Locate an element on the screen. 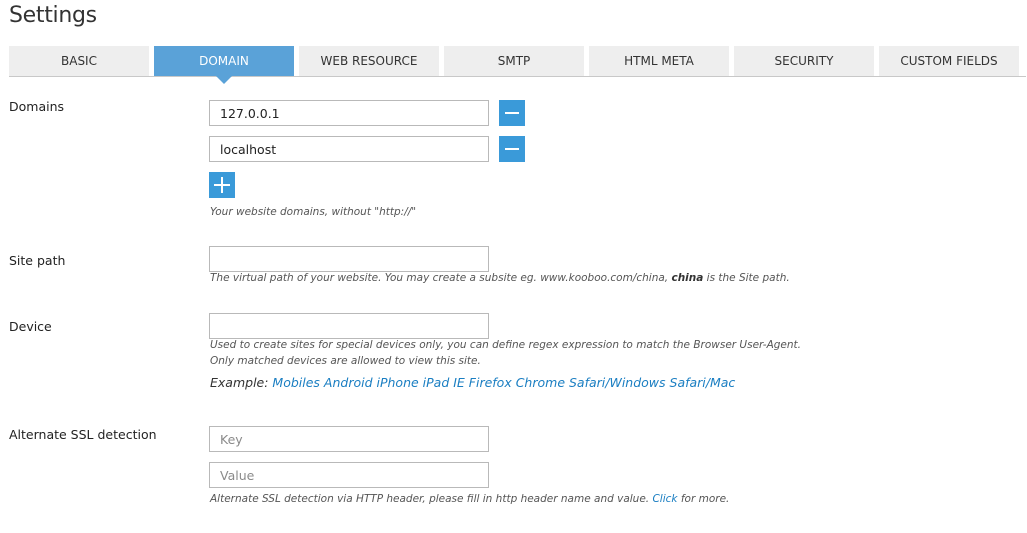 This screenshot has width=1027, height=533. device-input is located at coordinates (349, 326).